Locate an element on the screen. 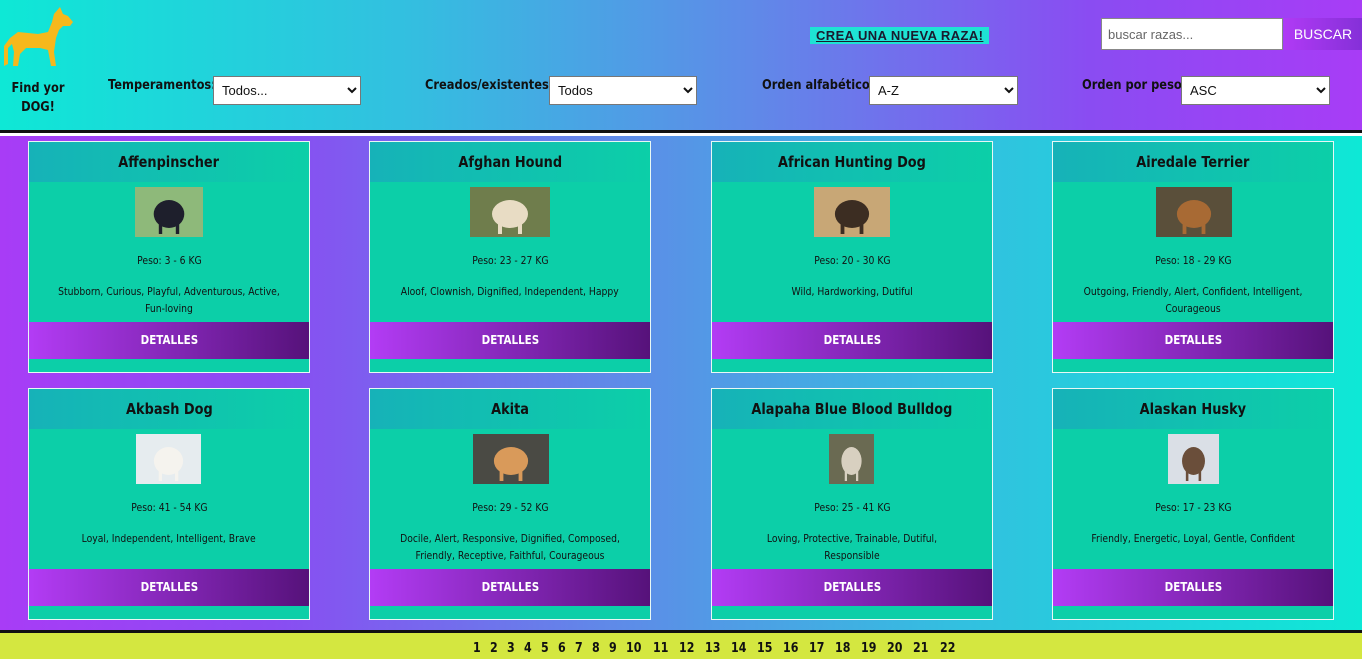 Image resolution: width=1362 pixels, height=659 pixels. breed-weight-text: Peso: 23 - 27 KG is located at coordinates (510, 260).